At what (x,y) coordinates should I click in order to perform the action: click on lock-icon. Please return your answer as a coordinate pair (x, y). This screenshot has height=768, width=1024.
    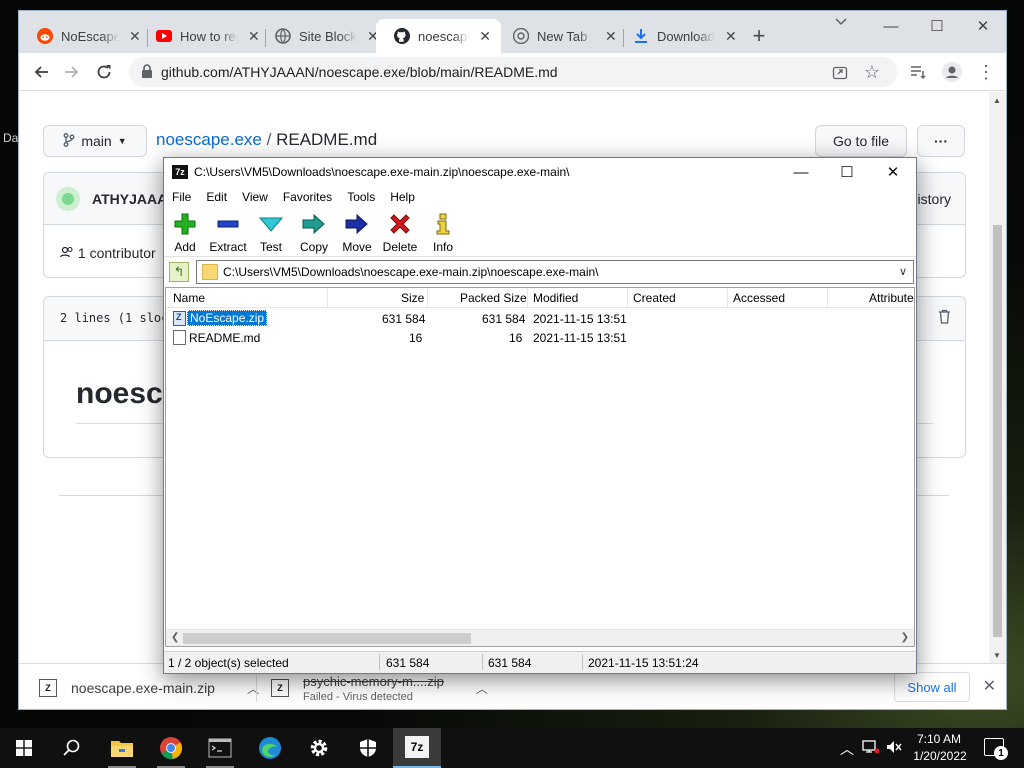
    Looking at the image, I should click on (147, 72).